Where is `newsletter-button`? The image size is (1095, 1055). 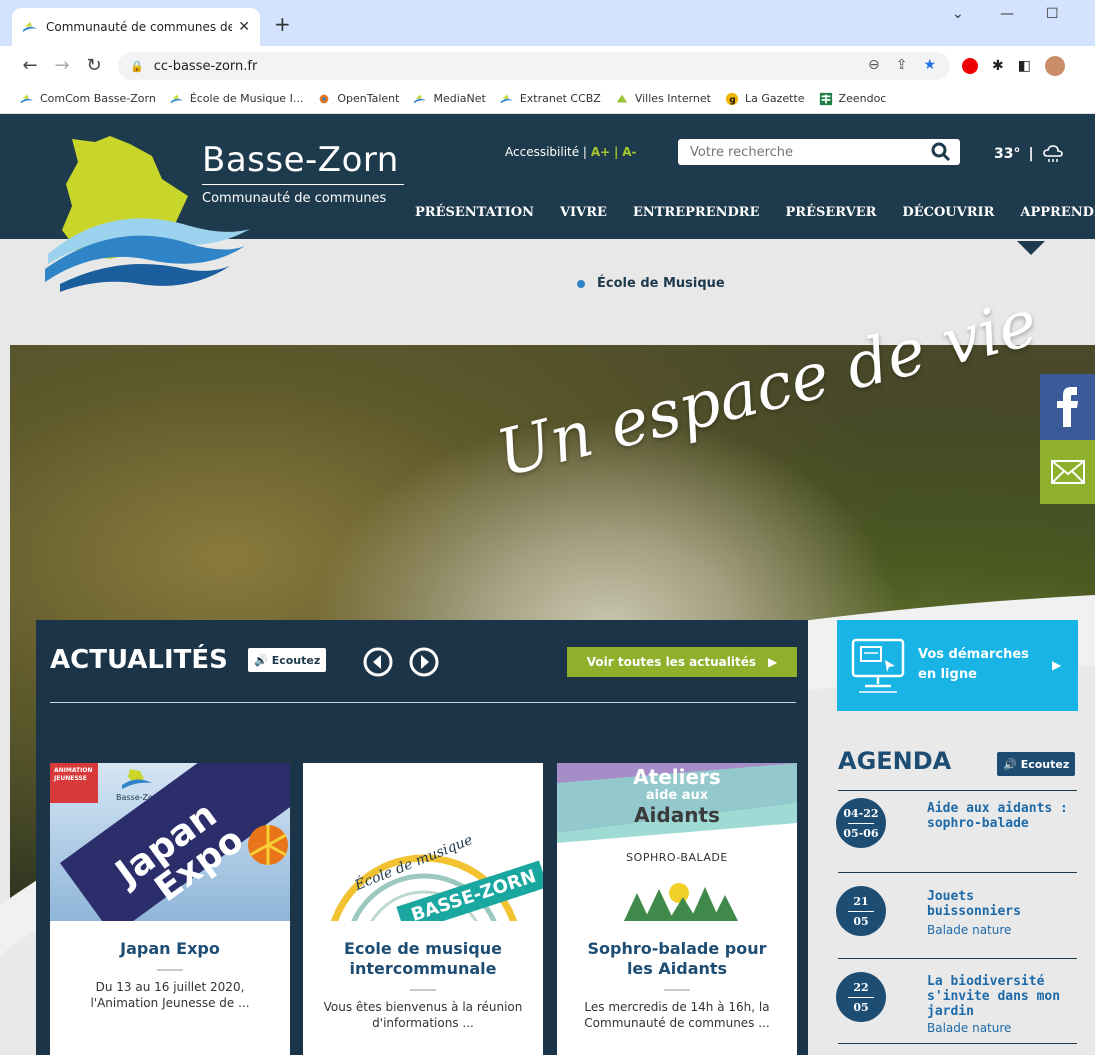 newsletter-button is located at coordinates (1067, 472).